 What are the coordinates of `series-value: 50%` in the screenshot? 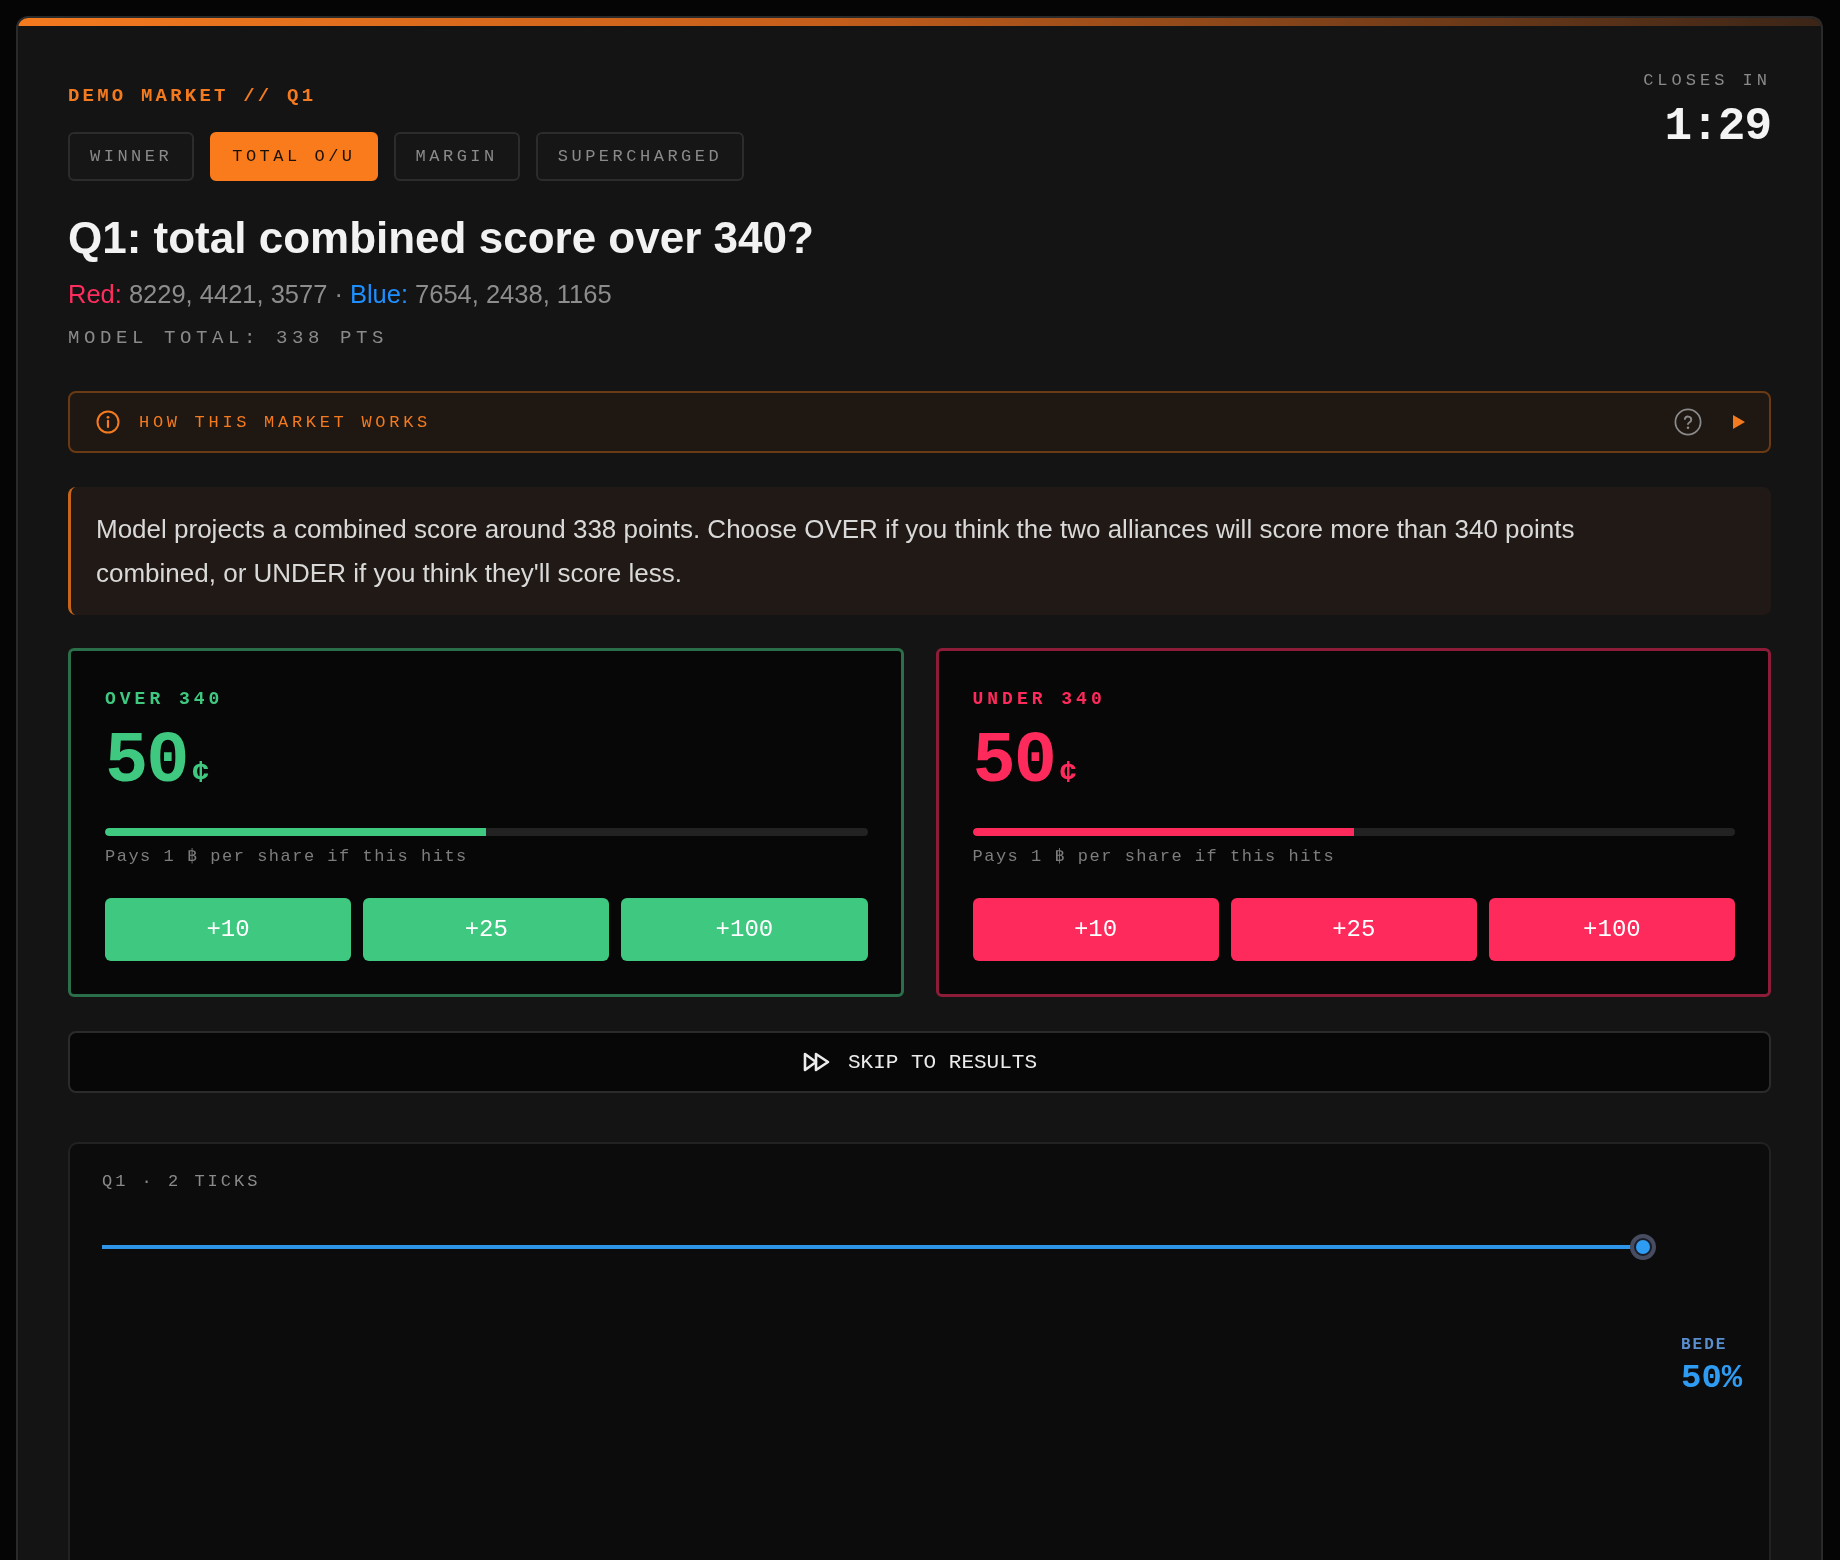 It's located at (1712, 1378).